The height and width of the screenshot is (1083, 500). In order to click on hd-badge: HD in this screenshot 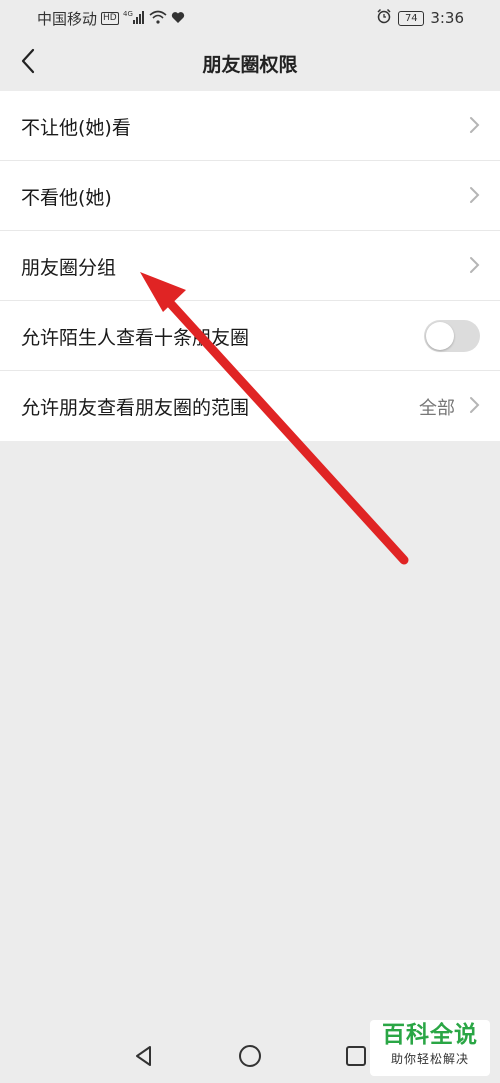, I will do `click(110, 18)`.